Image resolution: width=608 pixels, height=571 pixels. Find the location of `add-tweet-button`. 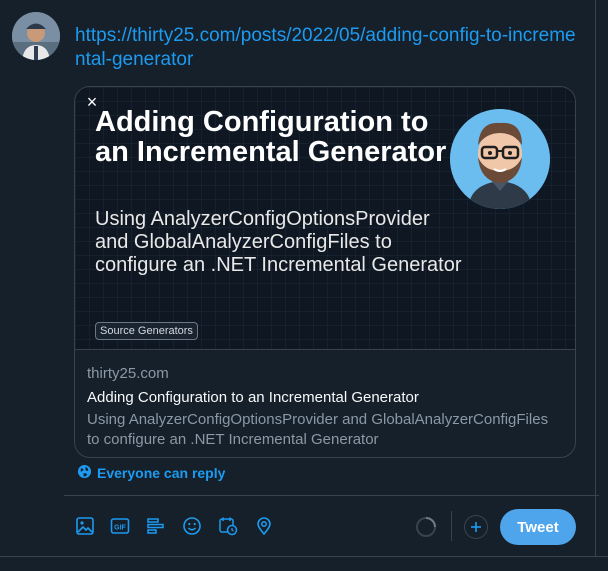

add-tweet-button is located at coordinates (476, 527).